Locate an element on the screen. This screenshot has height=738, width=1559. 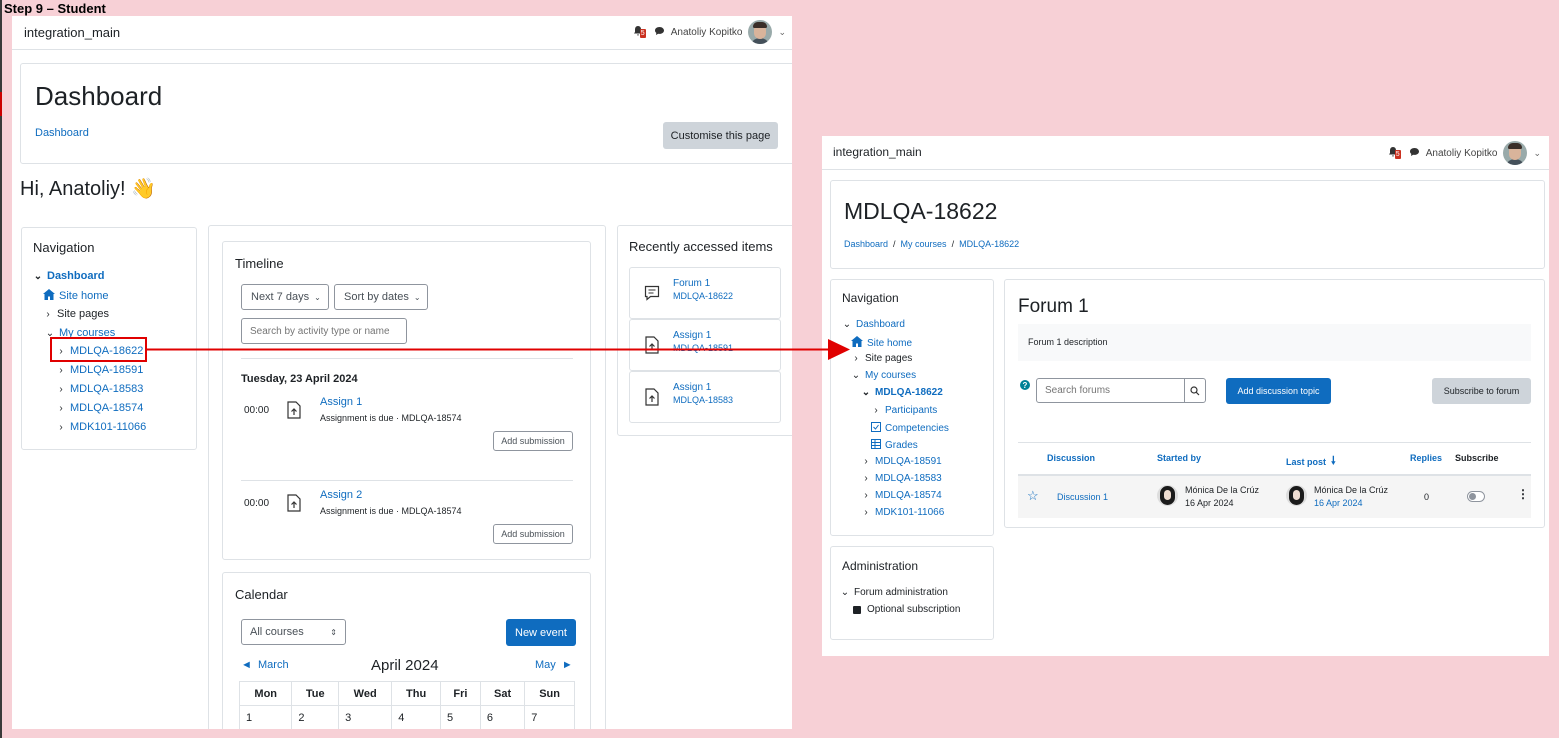
calendar-day: 2 is located at coordinates (315, 717).